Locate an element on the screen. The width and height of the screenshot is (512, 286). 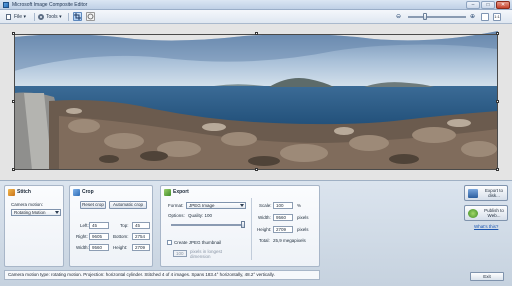
crop-handle-bottom-left is located at coordinates (13, 169).